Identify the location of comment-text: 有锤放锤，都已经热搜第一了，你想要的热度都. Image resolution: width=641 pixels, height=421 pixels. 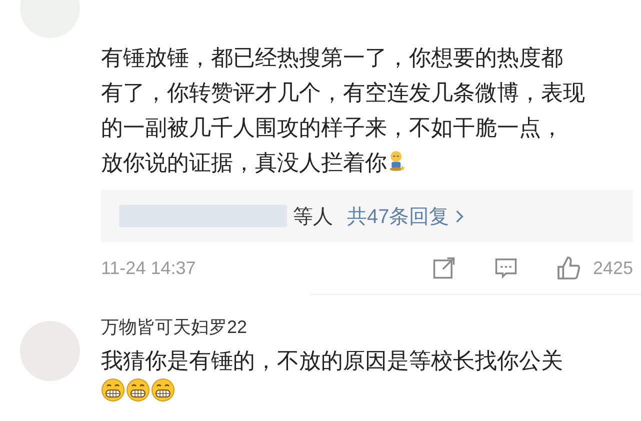
(332, 57).